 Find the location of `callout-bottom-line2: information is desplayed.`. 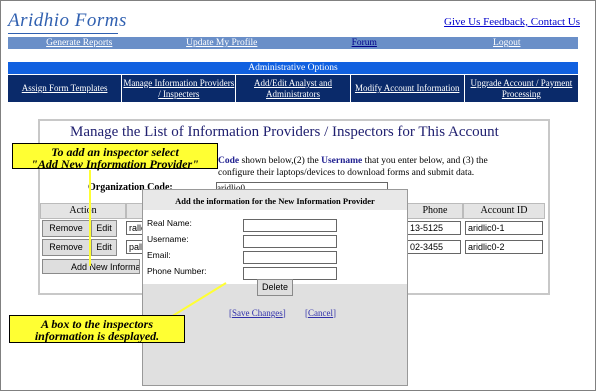

callout-bottom-line2: information is desplayed. is located at coordinates (97, 336).